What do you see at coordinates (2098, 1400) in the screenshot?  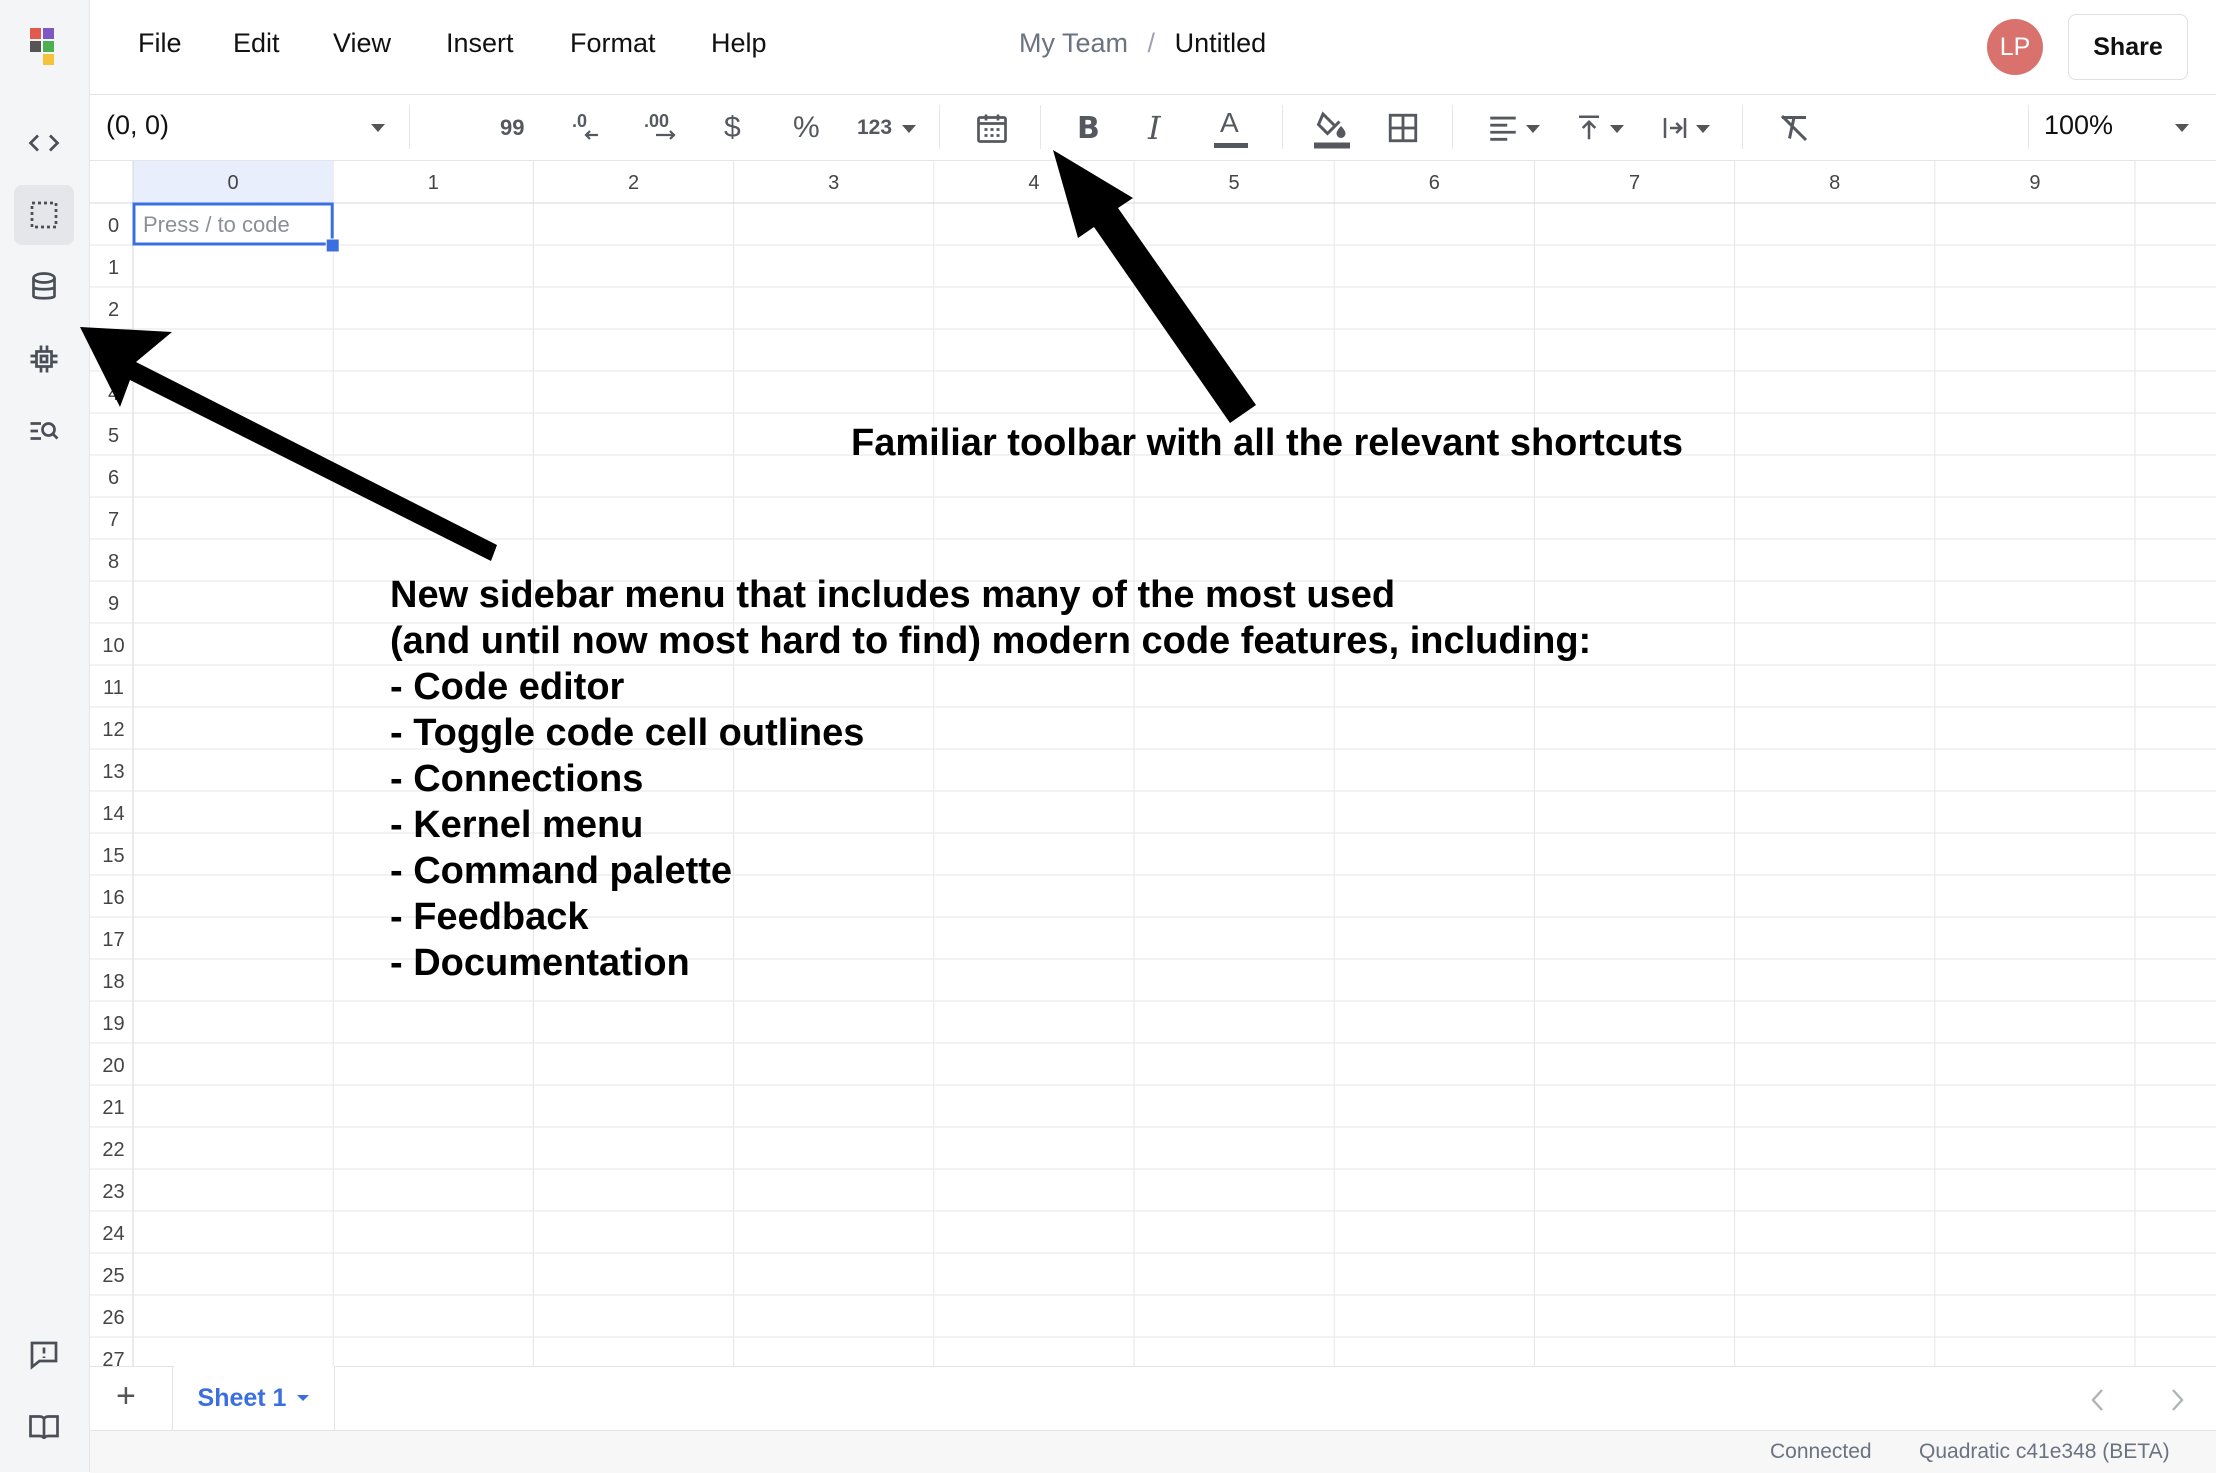 I see `chevron-left-icon` at bounding box center [2098, 1400].